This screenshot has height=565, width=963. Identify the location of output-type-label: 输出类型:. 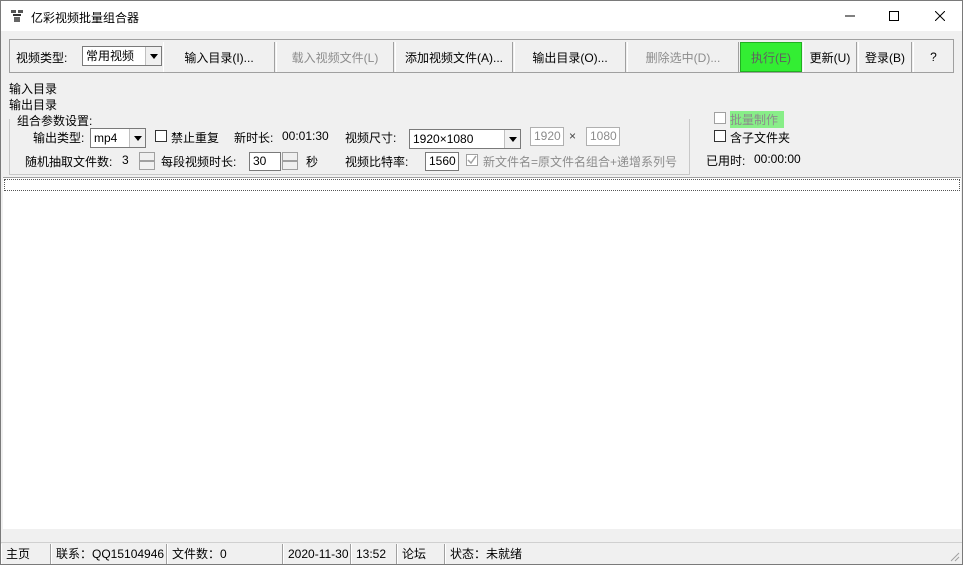
(59, 138).